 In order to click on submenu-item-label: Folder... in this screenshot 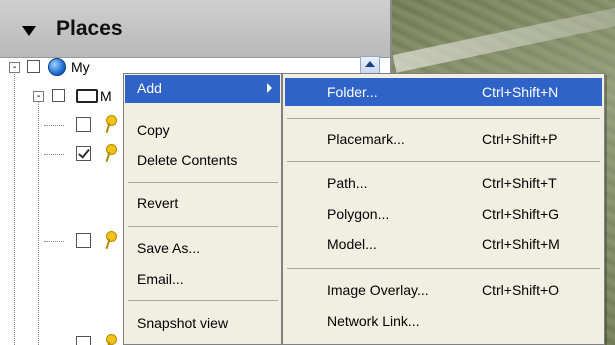, I will do `click(352, 92)`.